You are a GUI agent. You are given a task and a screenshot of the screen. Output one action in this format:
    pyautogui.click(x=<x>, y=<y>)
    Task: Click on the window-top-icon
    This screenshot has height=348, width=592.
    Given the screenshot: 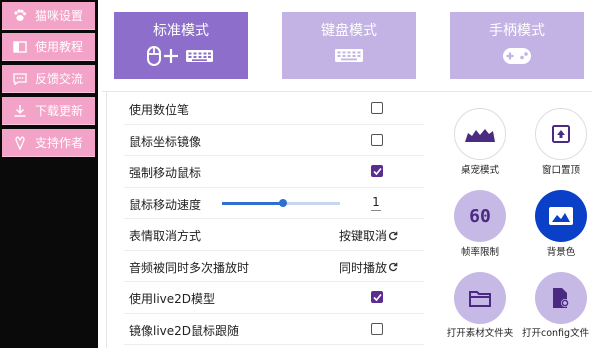 What is the action you would take?
    pyautogui.click(x=561, y=134)
    